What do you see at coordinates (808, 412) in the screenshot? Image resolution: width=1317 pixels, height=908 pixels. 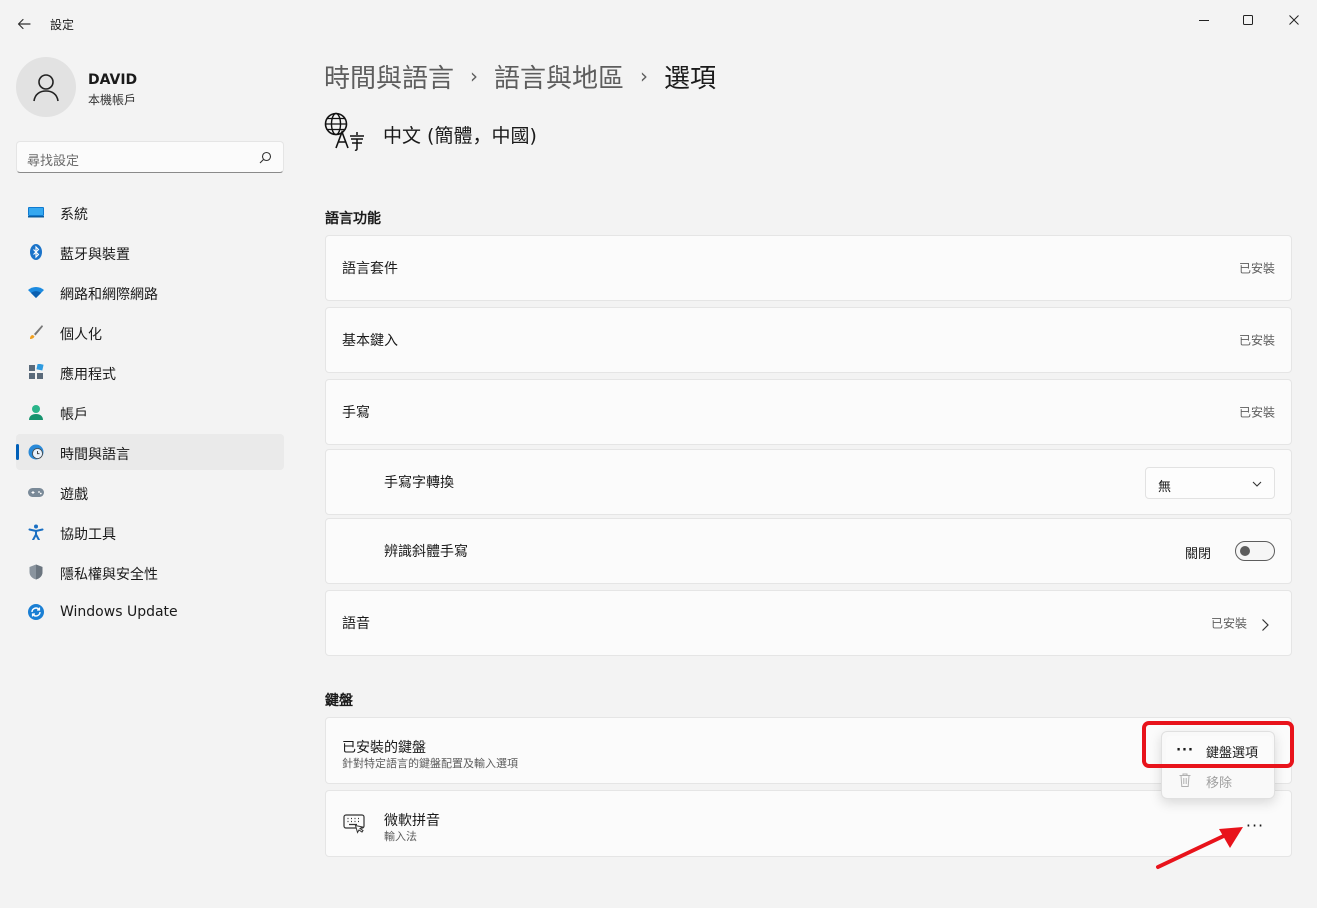 I see `card-handwriting: 手寫 已安裝` at bounding box center [808, 412].